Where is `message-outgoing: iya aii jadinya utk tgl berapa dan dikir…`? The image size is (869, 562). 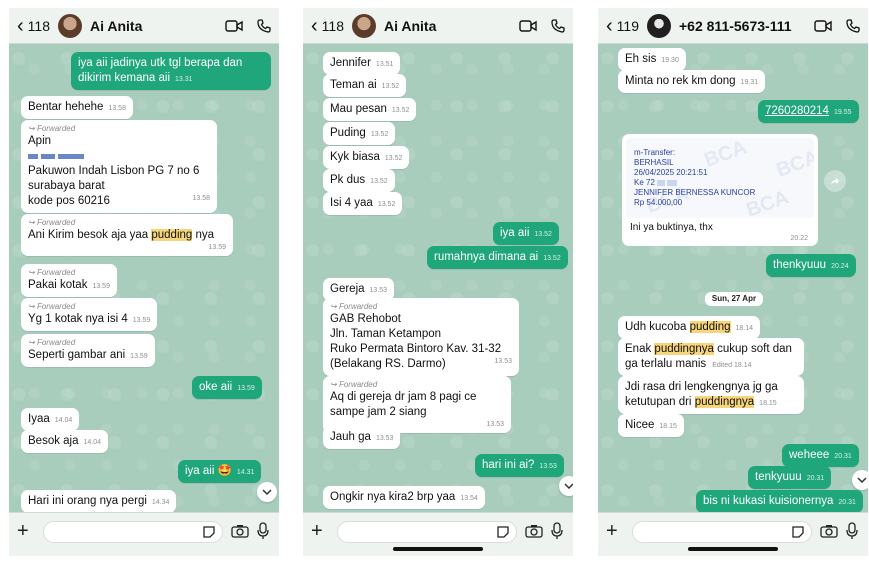 message-outgoing: iya aii jadinya utk tgl berapa dan dikir… is located at coordinates (171, 71).